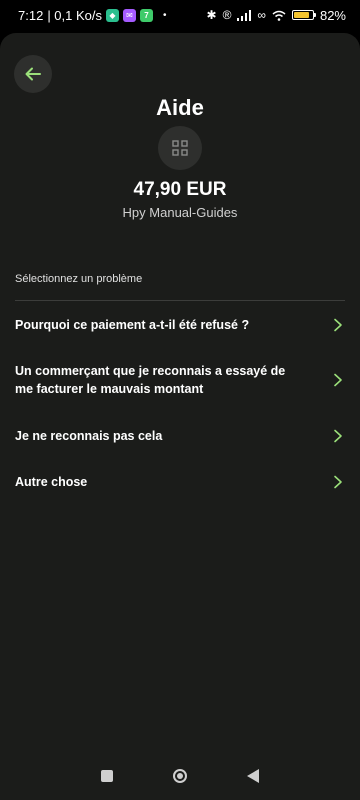  Describe the element at coordinates (74, 15) in the screenshot. I see `network-speed: | 0,1 Ko/s` at that location.